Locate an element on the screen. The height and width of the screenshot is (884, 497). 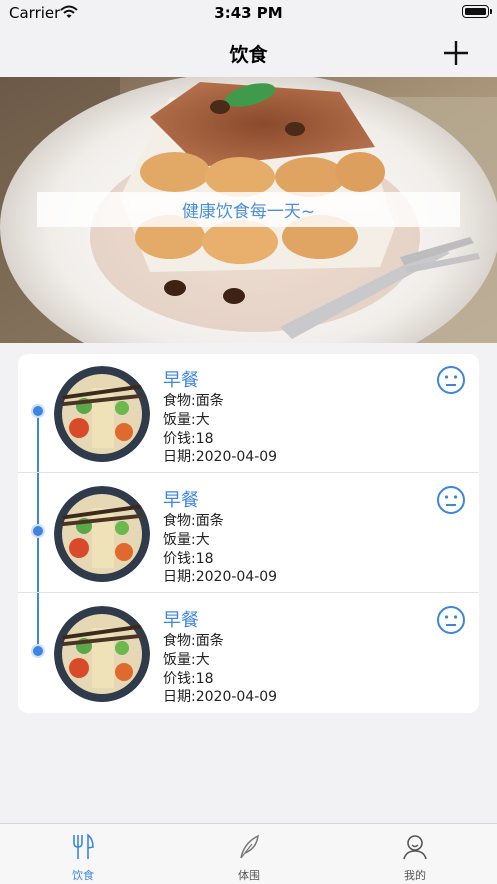
plus-icon is located at coordinates (456, 53).